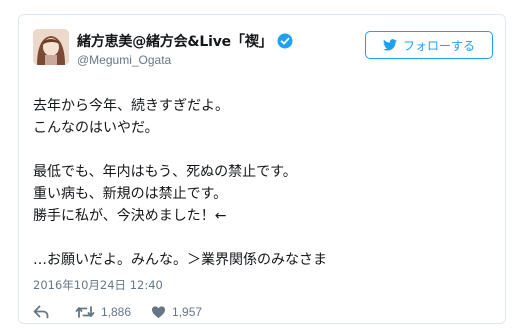  I want to click on retweet-icon, so click(85, 312).